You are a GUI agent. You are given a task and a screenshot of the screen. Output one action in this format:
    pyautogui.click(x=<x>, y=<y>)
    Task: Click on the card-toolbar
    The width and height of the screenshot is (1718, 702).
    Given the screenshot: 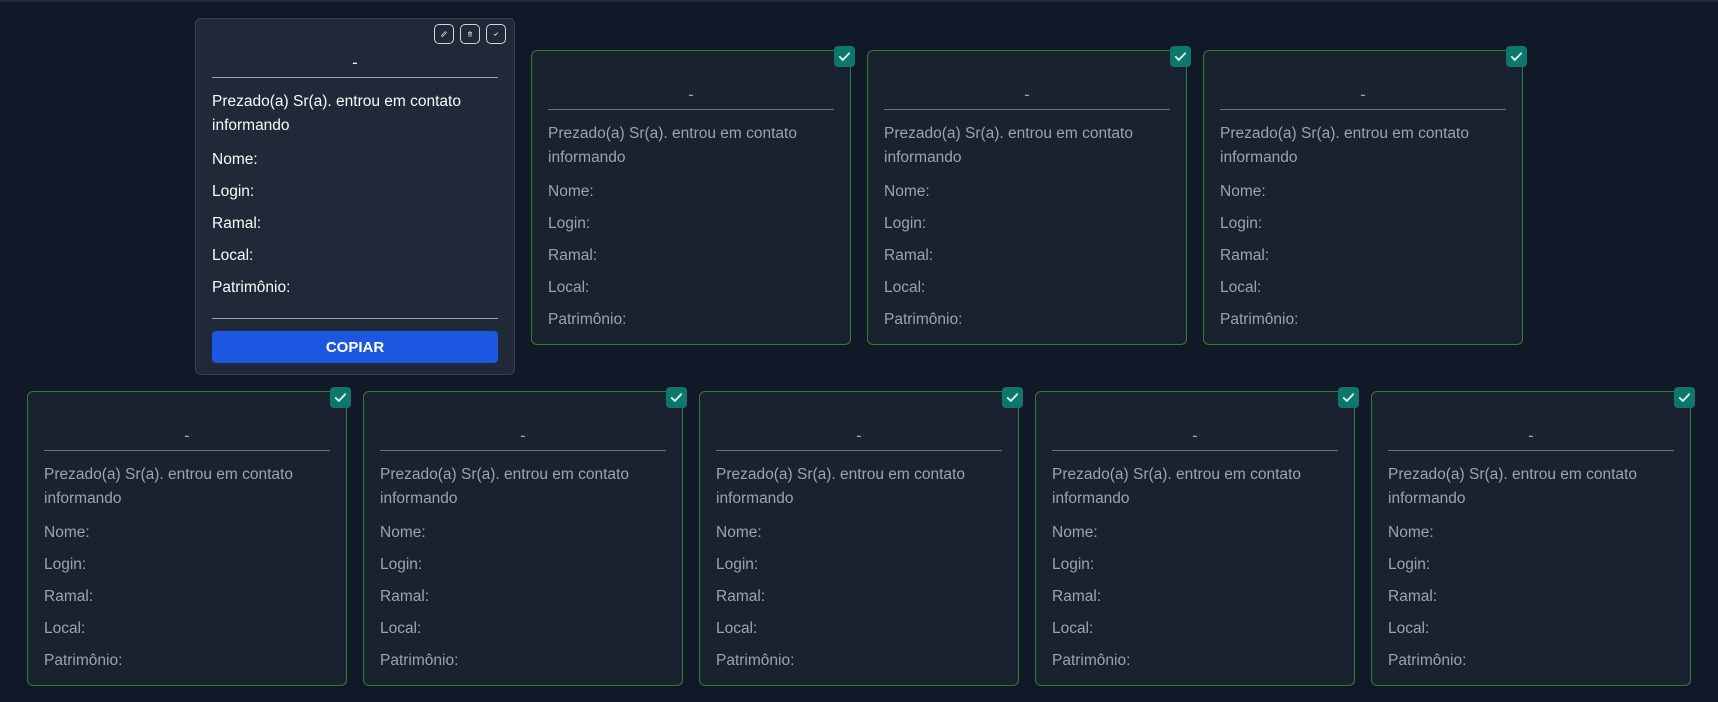 What is the action you would take?
    pyautogui.click(x=470, y=34)
    